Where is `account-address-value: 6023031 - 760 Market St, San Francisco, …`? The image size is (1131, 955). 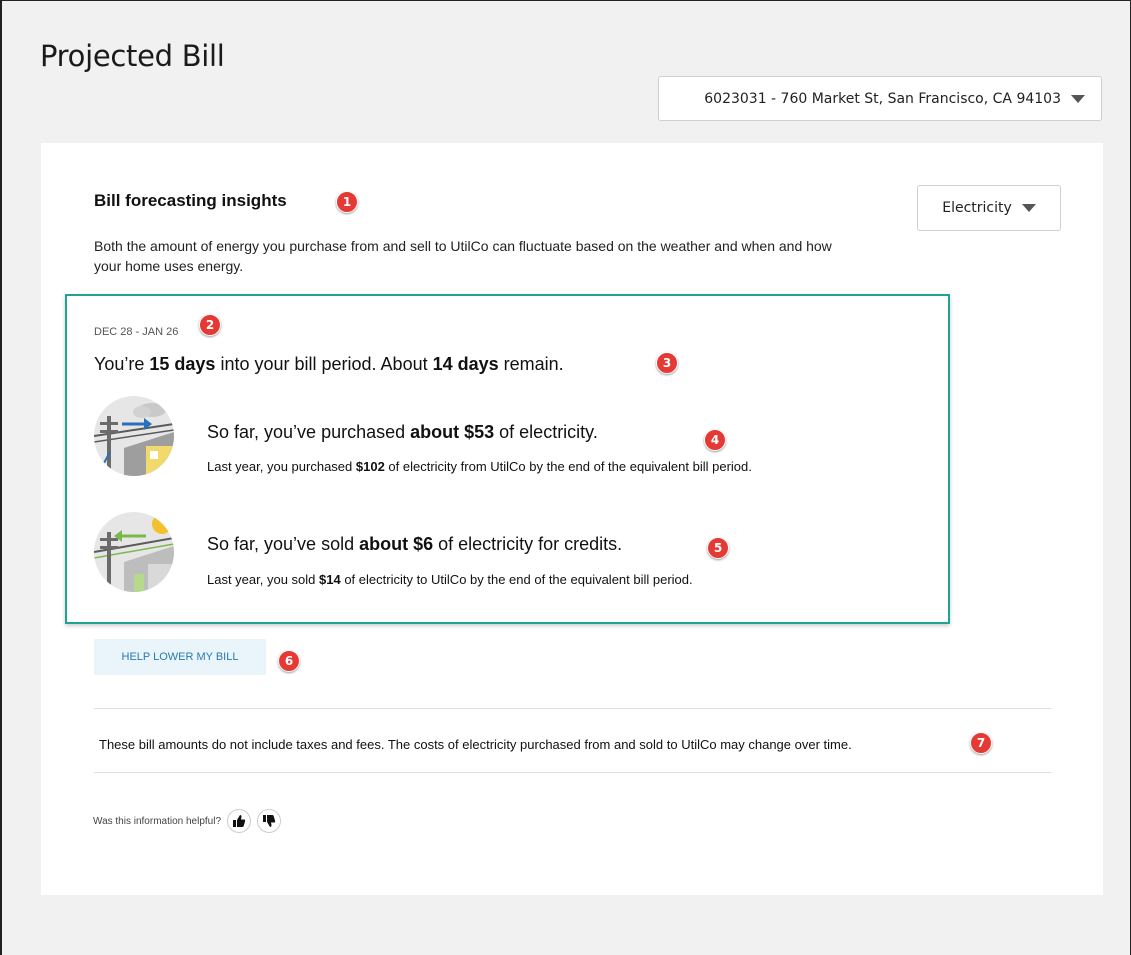
account-address-value: 6023031 - 760 Market St, San Francisco, … is located at coordinates (882, 98).